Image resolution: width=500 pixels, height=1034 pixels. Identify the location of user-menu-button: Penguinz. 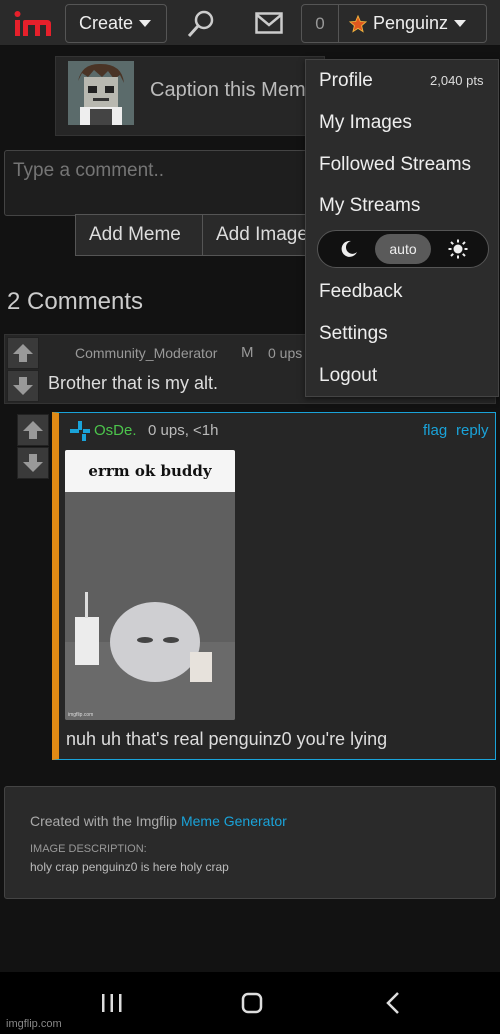
(412, 23).